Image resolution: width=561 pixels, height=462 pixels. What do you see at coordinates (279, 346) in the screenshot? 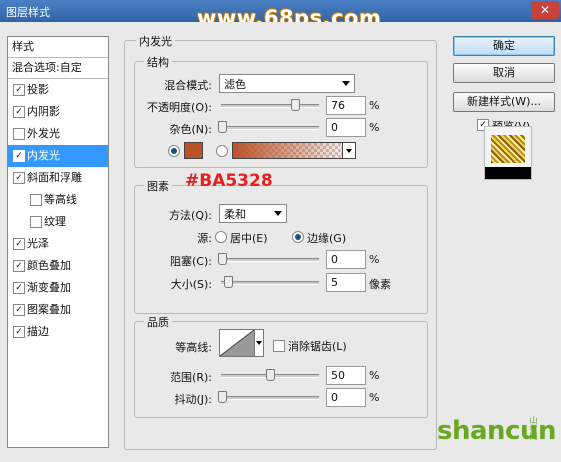
I see `antialias-checkbox` at bounding box center [279, 346].